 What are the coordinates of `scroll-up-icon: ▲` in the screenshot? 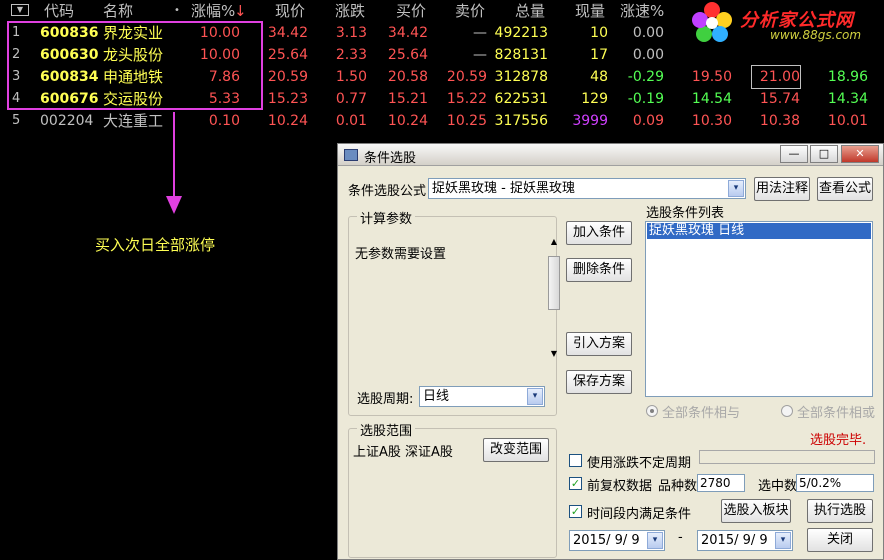 It's located at (554, 242).